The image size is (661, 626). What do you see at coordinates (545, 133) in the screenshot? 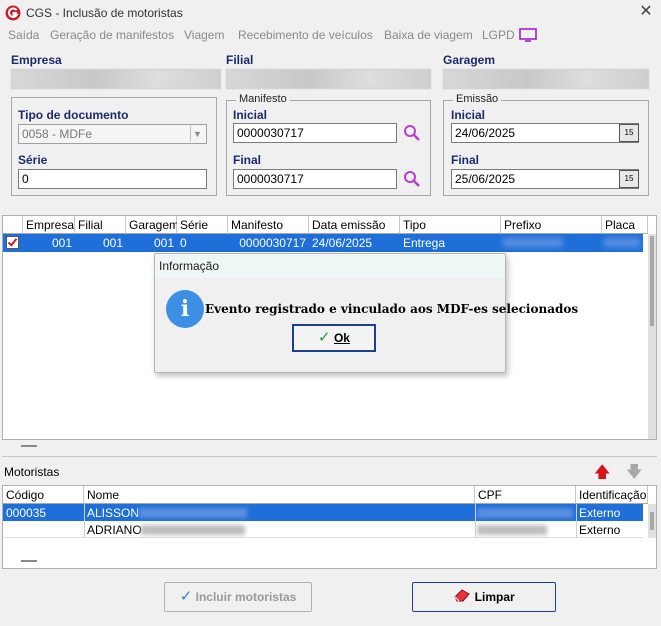
I see `emissao-inicial-input: 24/06/2025` at bounding box center [545, 133].